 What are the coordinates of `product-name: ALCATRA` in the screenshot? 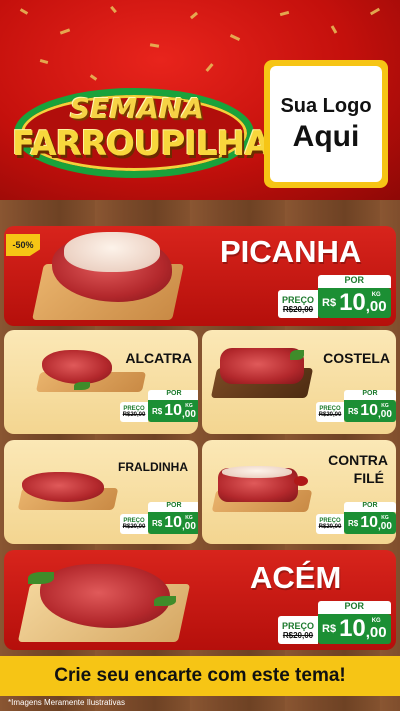 It's located at (158, 358).